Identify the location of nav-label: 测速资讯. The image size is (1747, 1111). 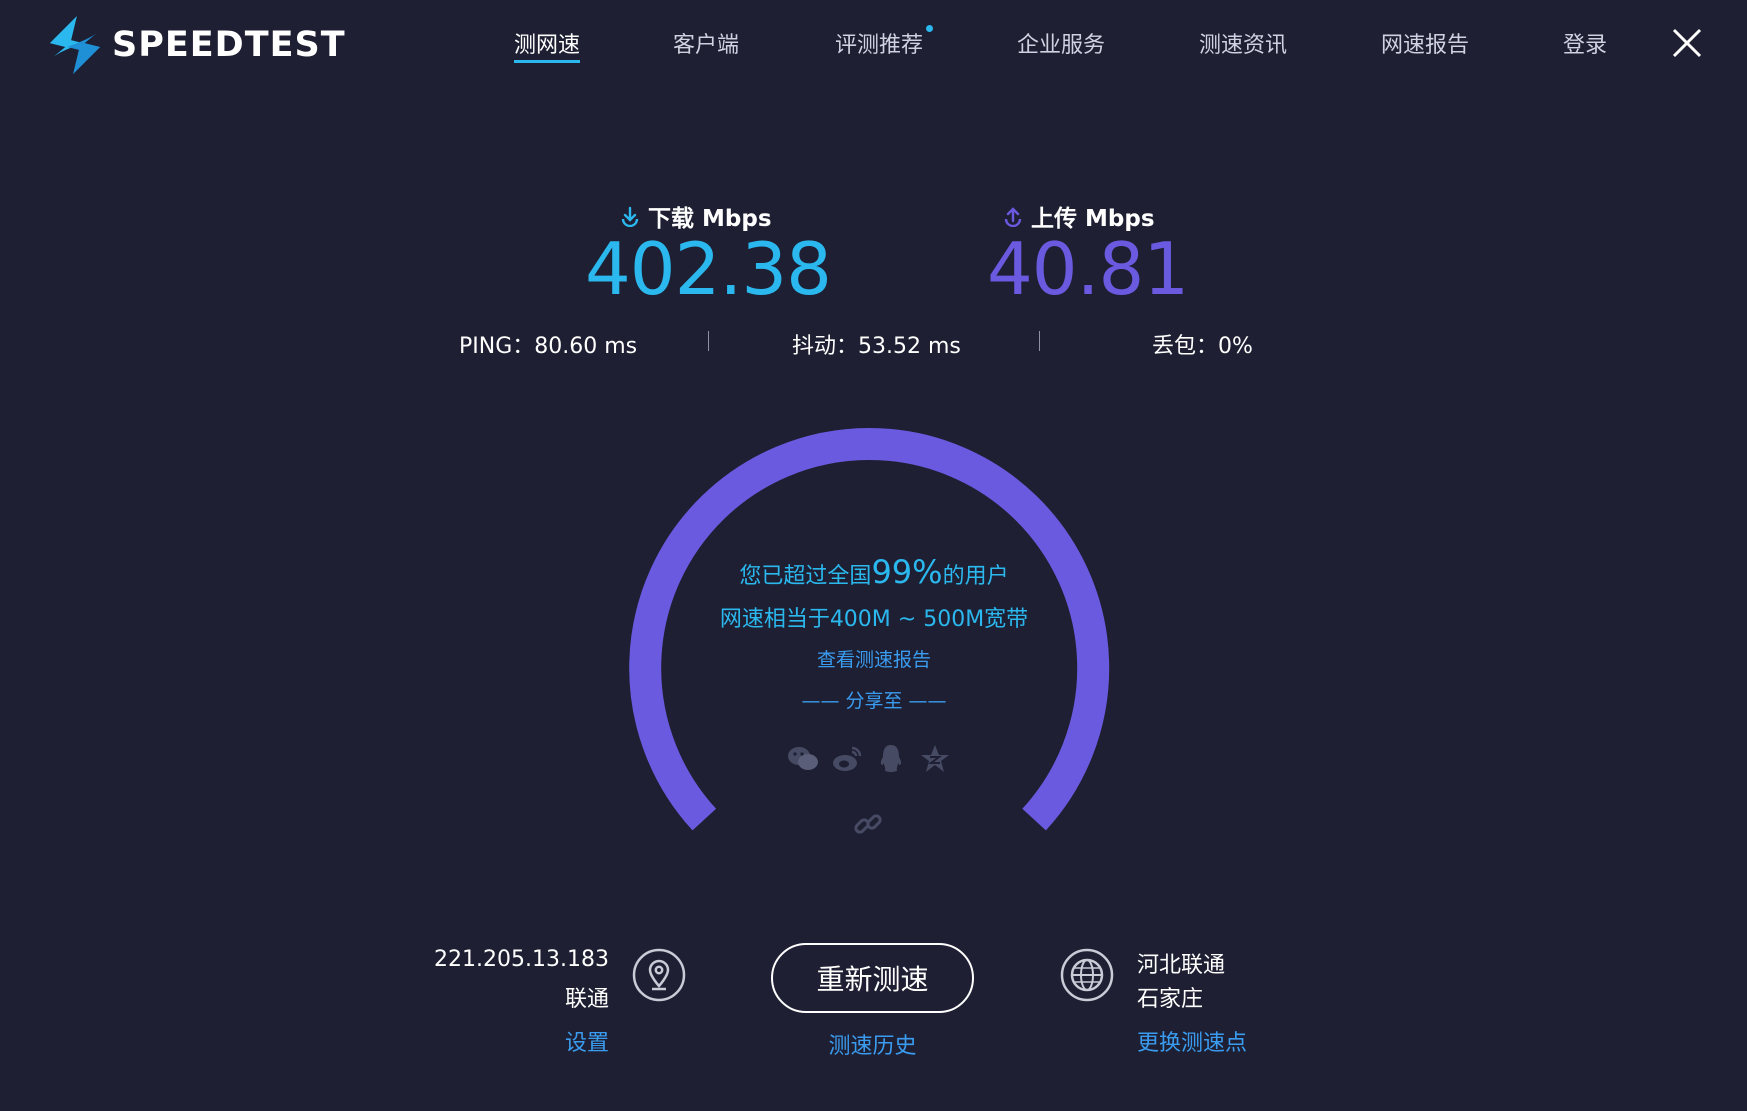
(1243, 45).